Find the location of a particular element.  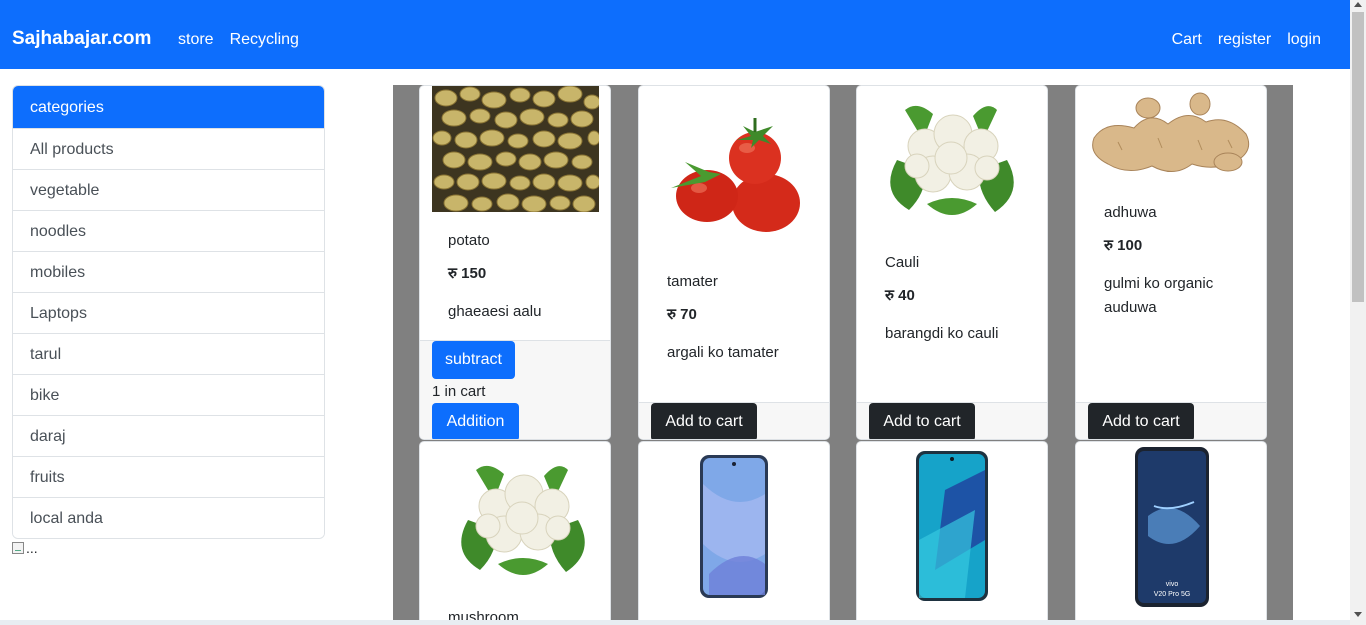

category-item-daraj: daraj is located at coordinates (168, 435).